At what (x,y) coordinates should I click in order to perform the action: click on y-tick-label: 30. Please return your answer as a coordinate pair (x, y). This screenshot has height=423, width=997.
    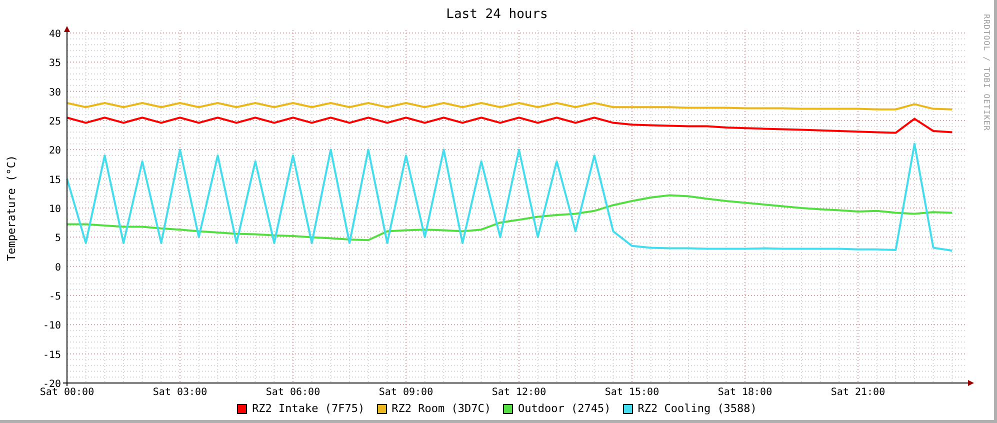
    Looking at the image, I should click on (54, 92).